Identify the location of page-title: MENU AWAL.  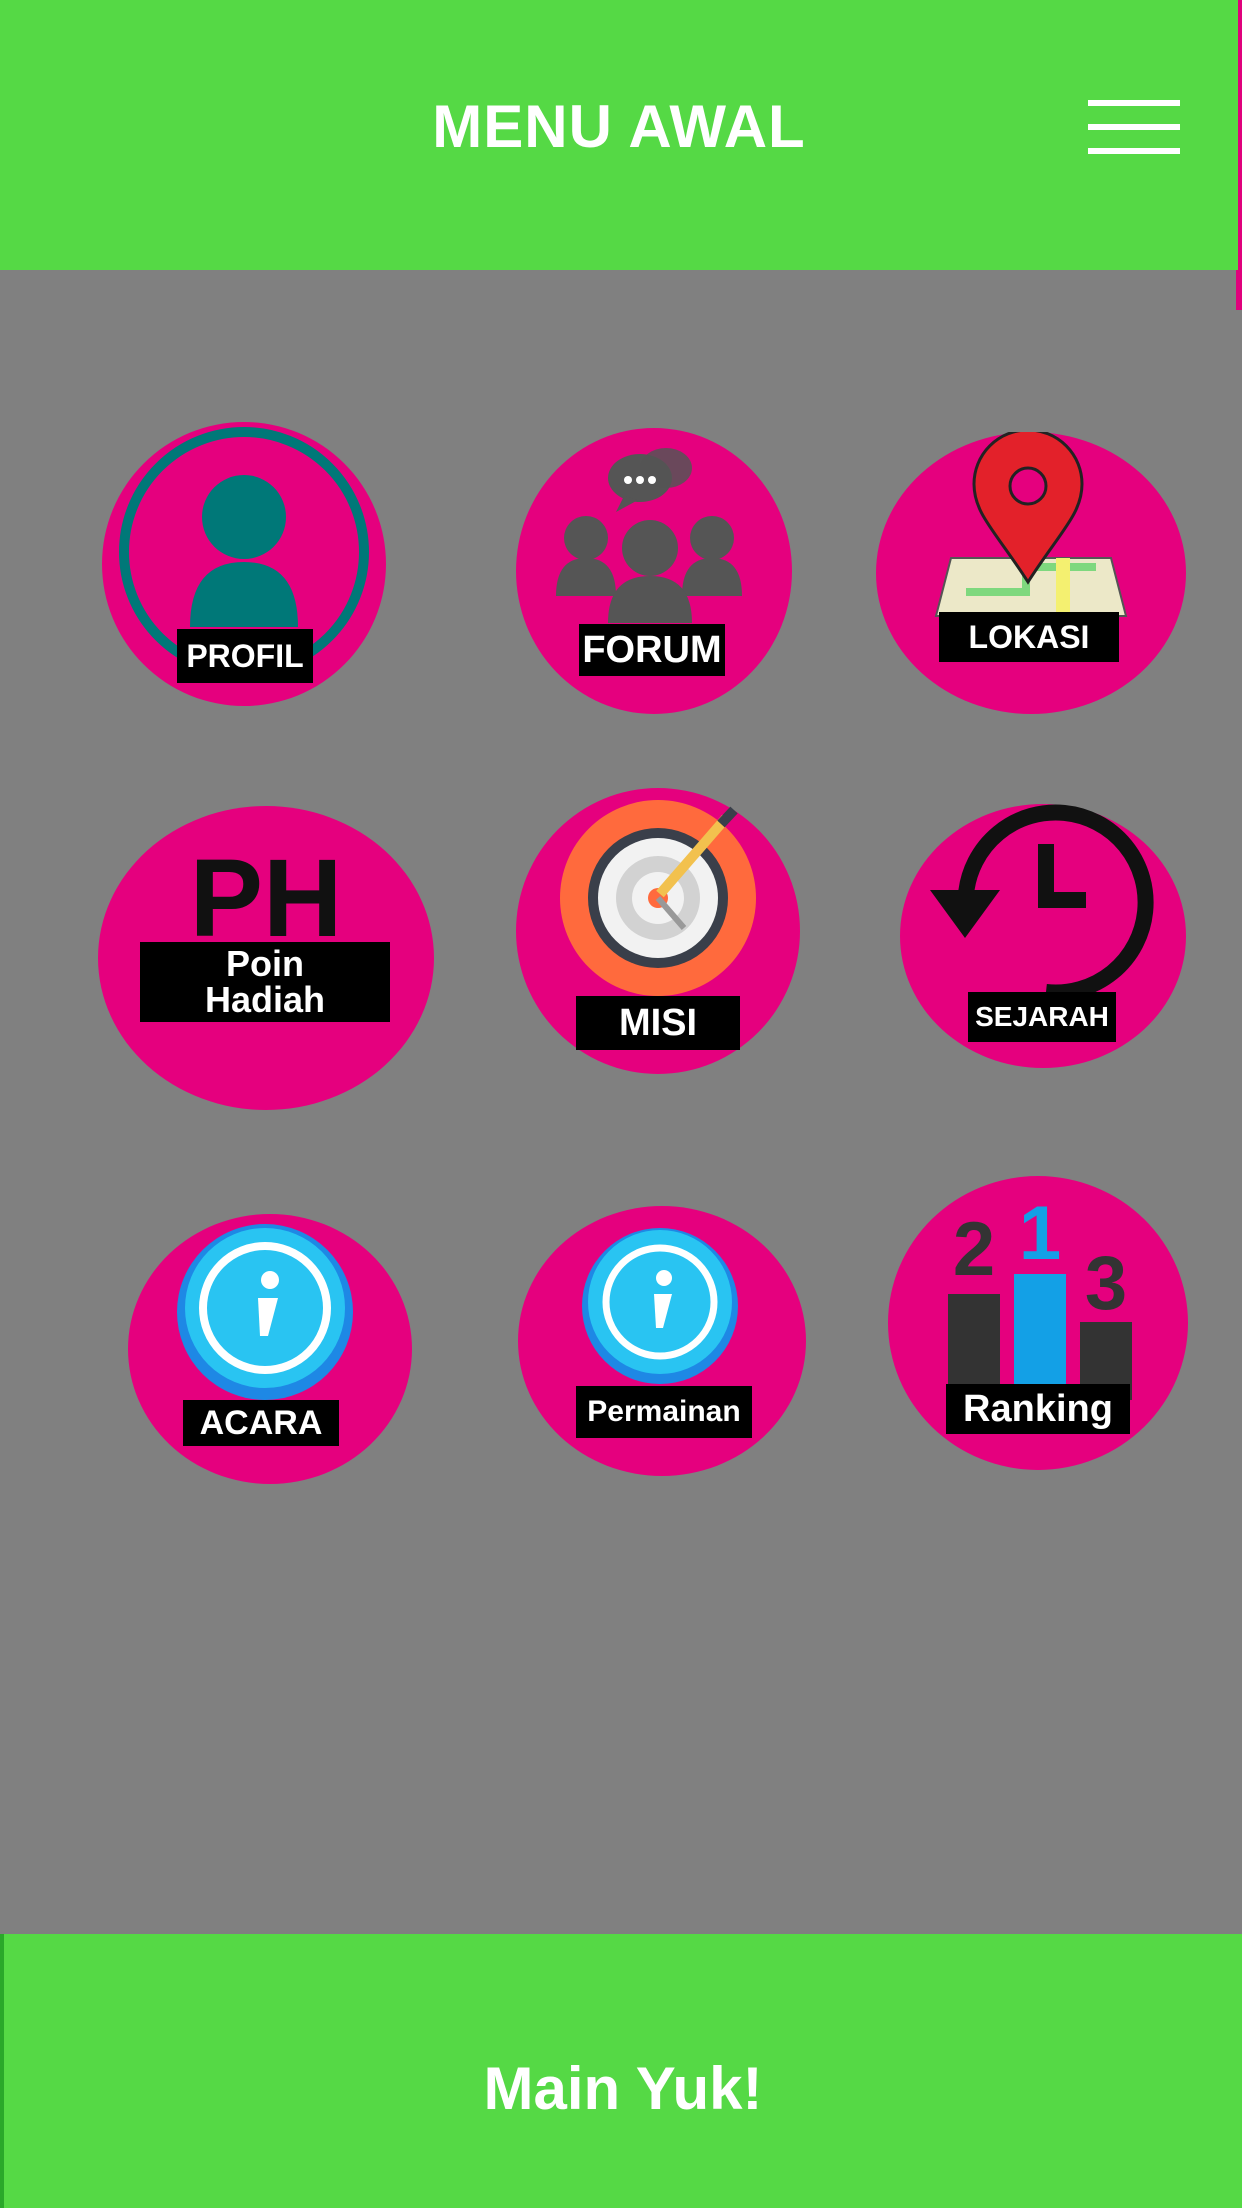
(619, 126).